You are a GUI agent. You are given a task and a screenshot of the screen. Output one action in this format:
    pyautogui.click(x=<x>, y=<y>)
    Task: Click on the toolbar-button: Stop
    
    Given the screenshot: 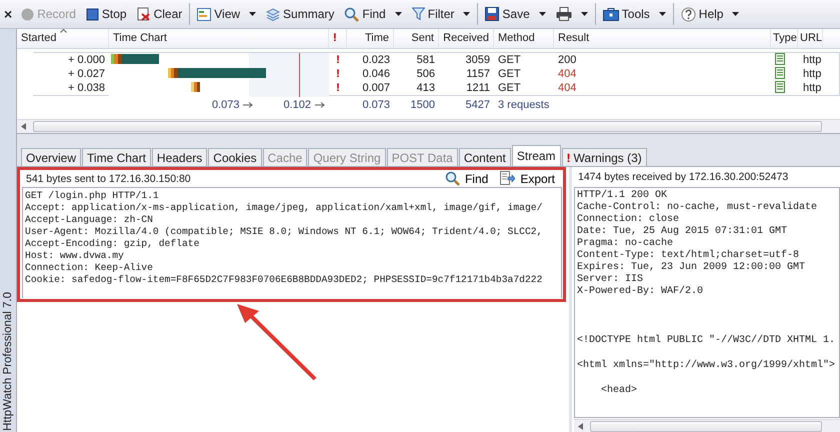 What is the action you would take?
    pyautogui.click(x=106, y=14)
    